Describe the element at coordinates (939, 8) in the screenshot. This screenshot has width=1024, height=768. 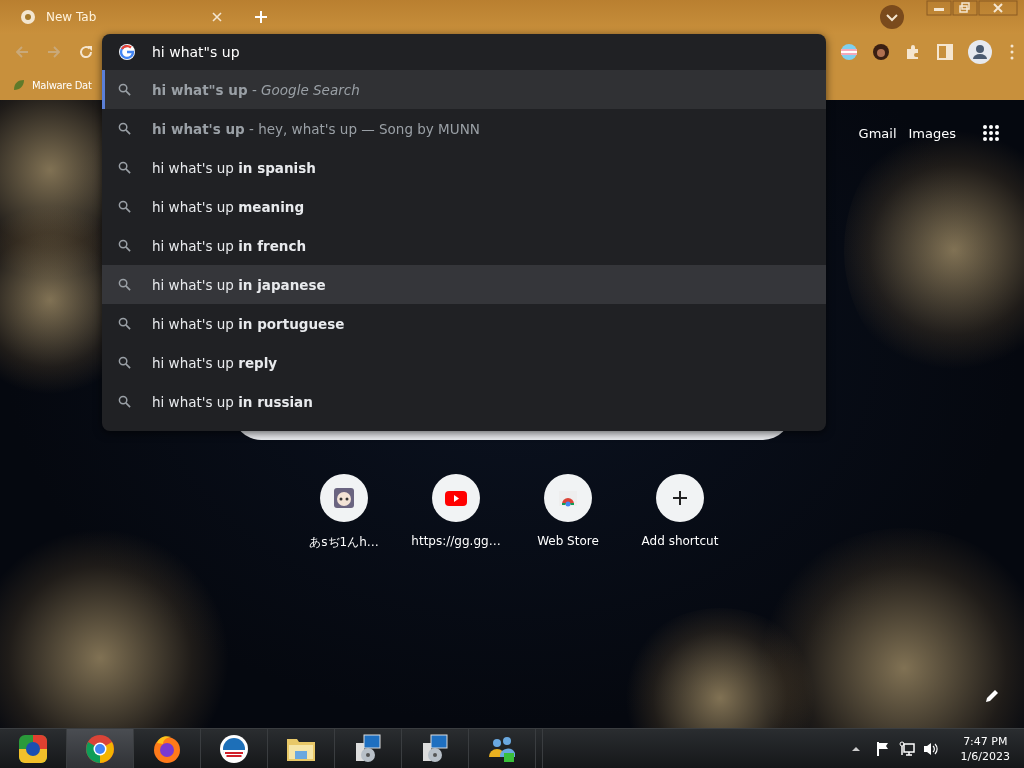
I see `minimize-icon` at that location.